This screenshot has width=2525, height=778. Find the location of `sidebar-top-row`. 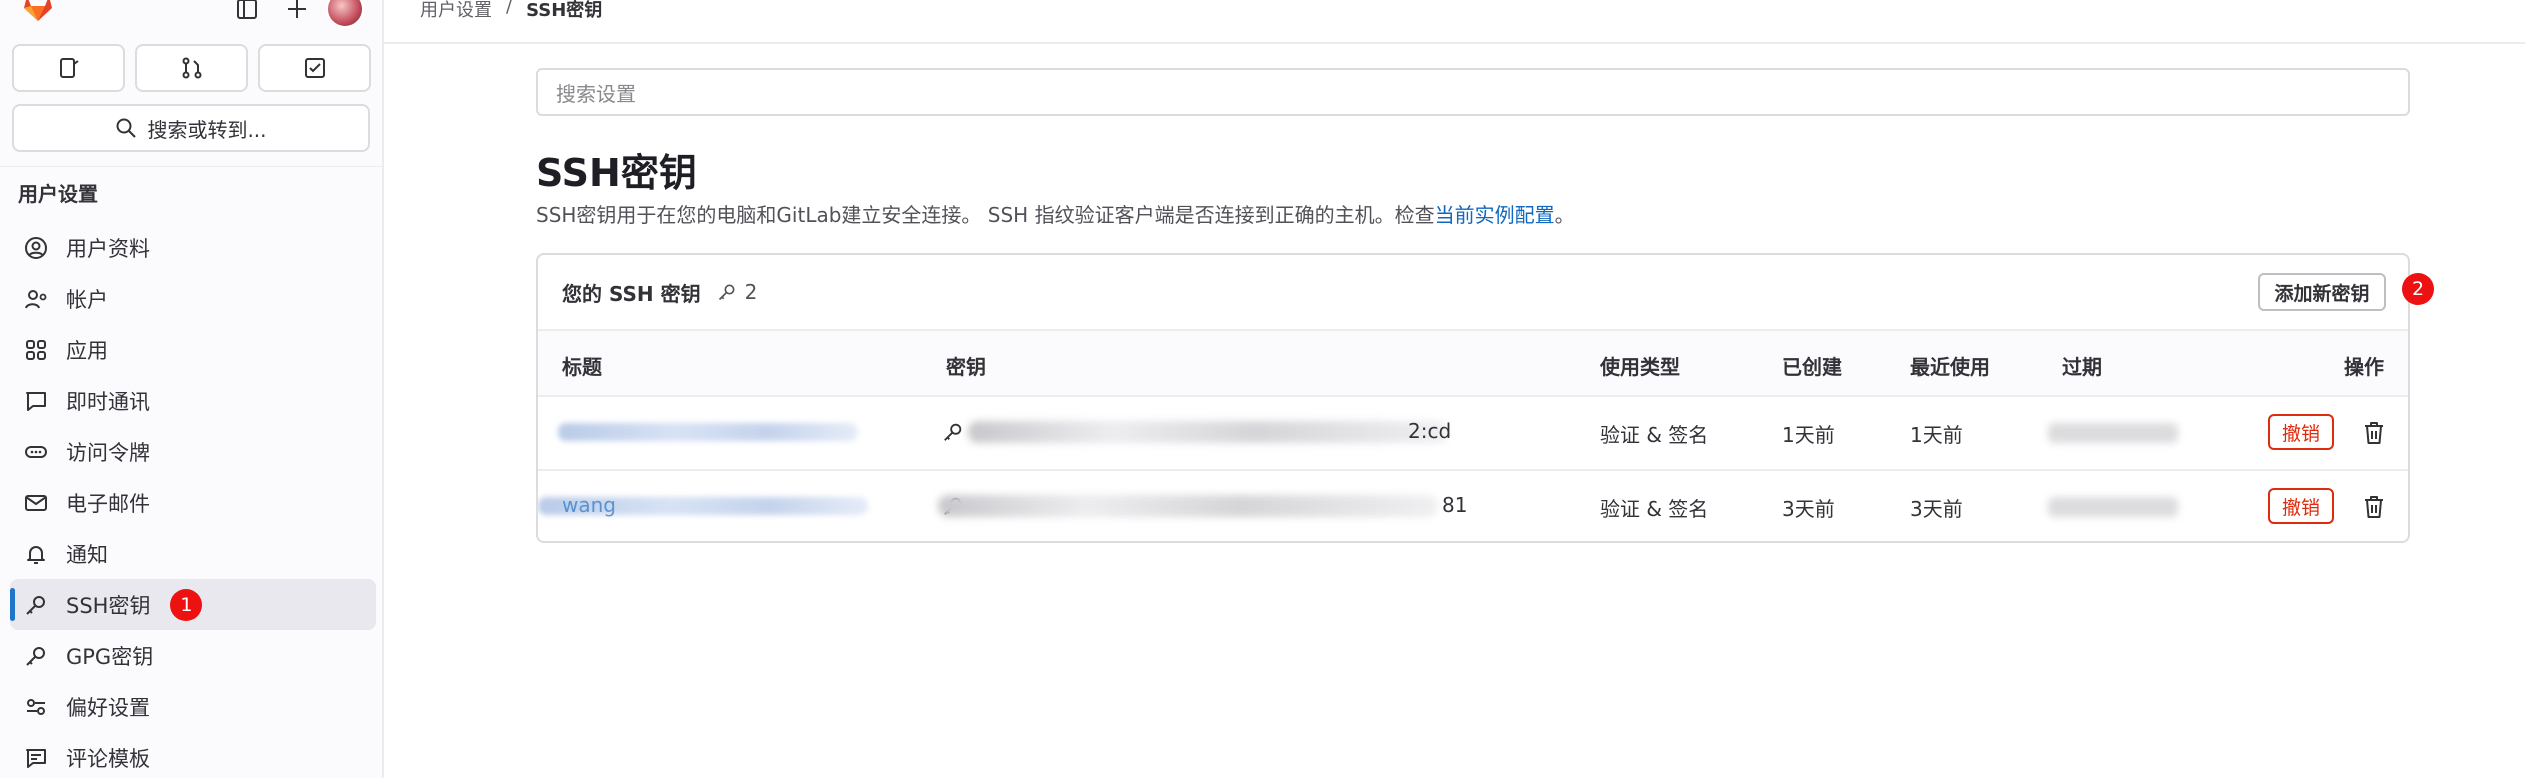

sidebar-top-row is located at coordinates (192, 14).